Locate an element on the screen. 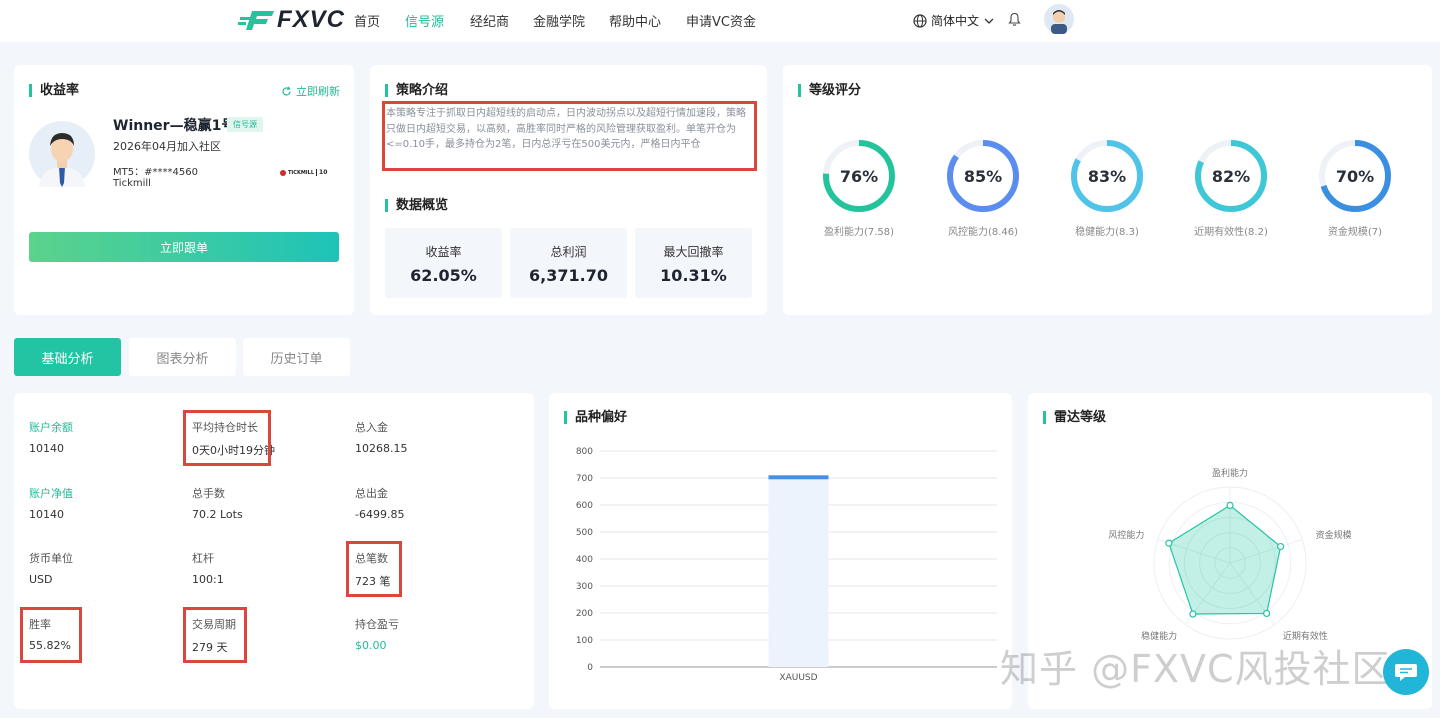 This screenshot has height=718, width=1440. stat-yield-value: 62.05% is located at coordinates (443, 275).